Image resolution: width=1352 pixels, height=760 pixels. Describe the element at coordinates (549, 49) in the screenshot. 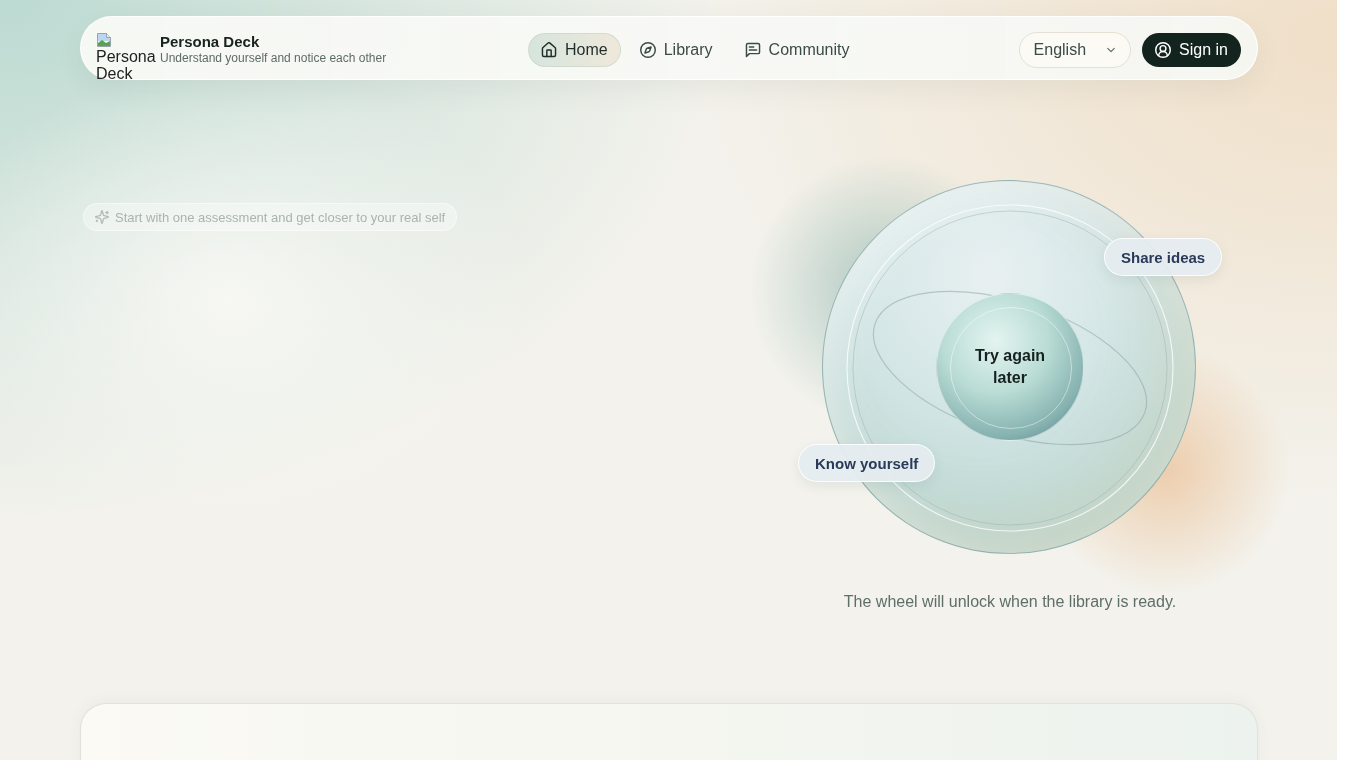

I see `house-icon` at that location.